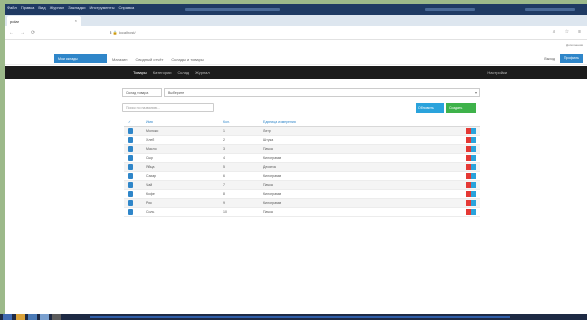 Image resolution: width=587 pixels, height=320 pixels. What do you see at coordinates (176, 93) in the screenshot?
I see `warehouse-selected: Выберите` at bounding box center [176, 93].